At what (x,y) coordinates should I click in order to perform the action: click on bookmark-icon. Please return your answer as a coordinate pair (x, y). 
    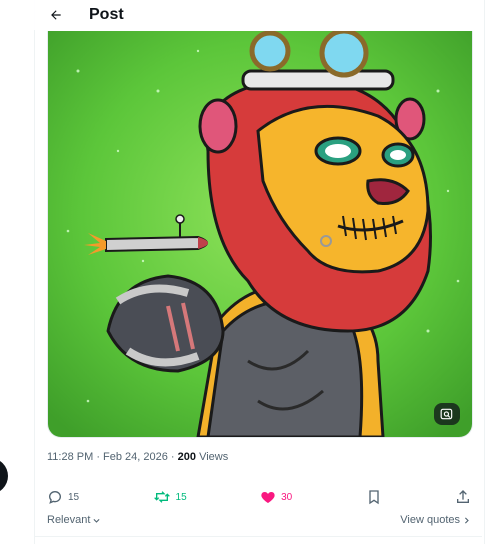
    Looking at the image, I should click on (373, 497).